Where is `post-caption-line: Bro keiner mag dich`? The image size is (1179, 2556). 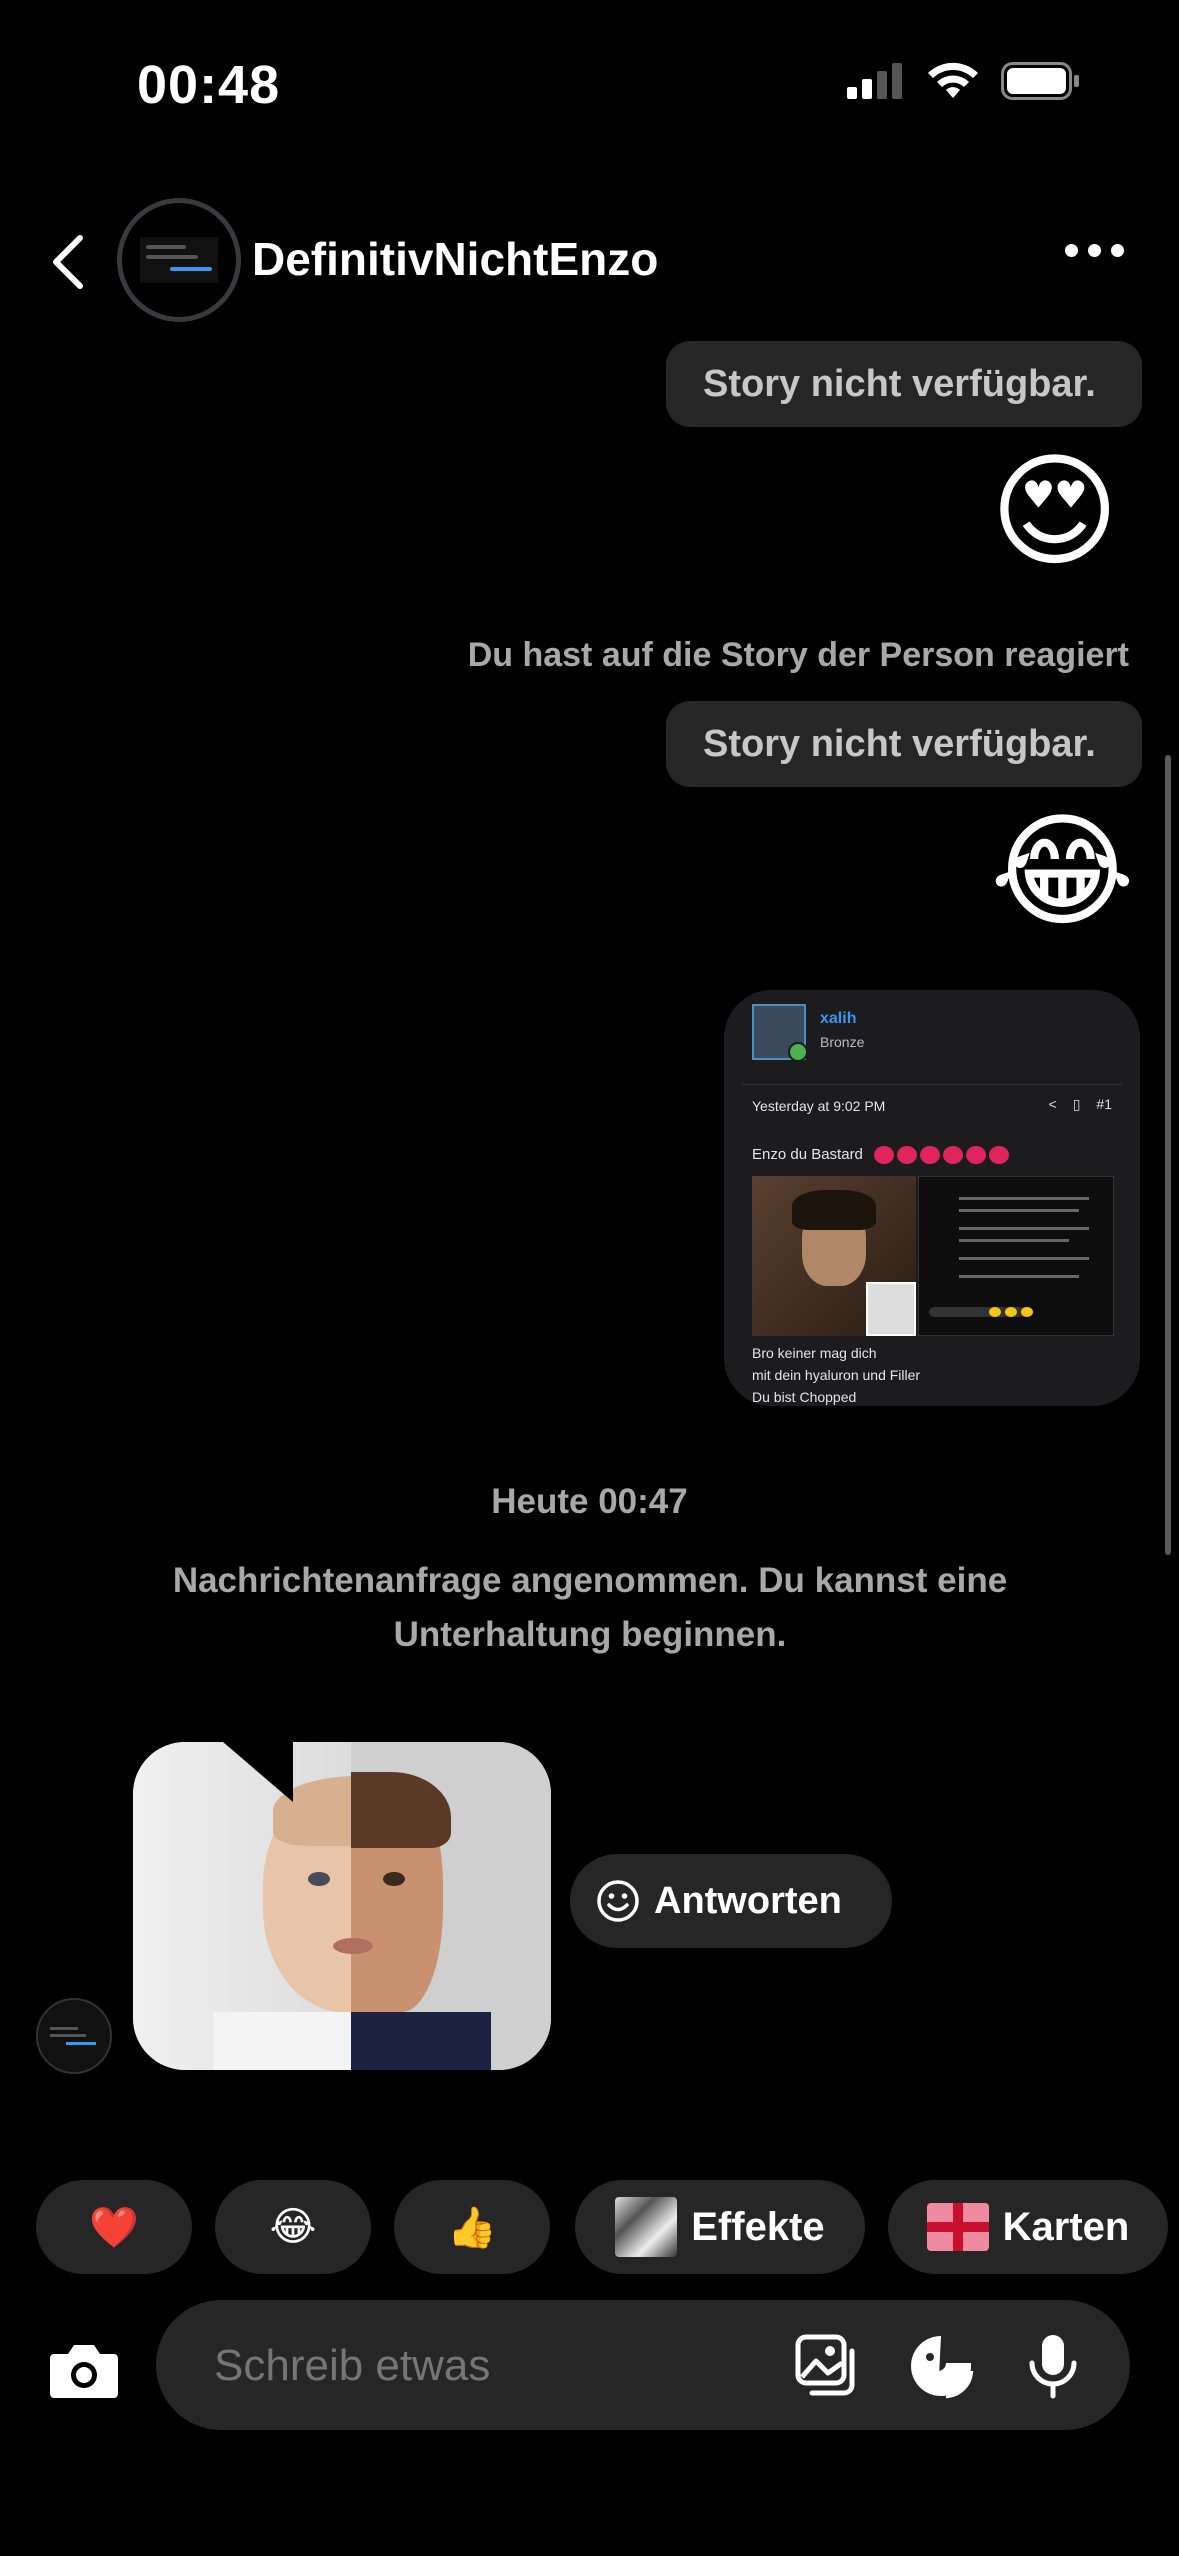
post-caption-line: Bro keiner mag dich is located at coordinates (814, 1353).